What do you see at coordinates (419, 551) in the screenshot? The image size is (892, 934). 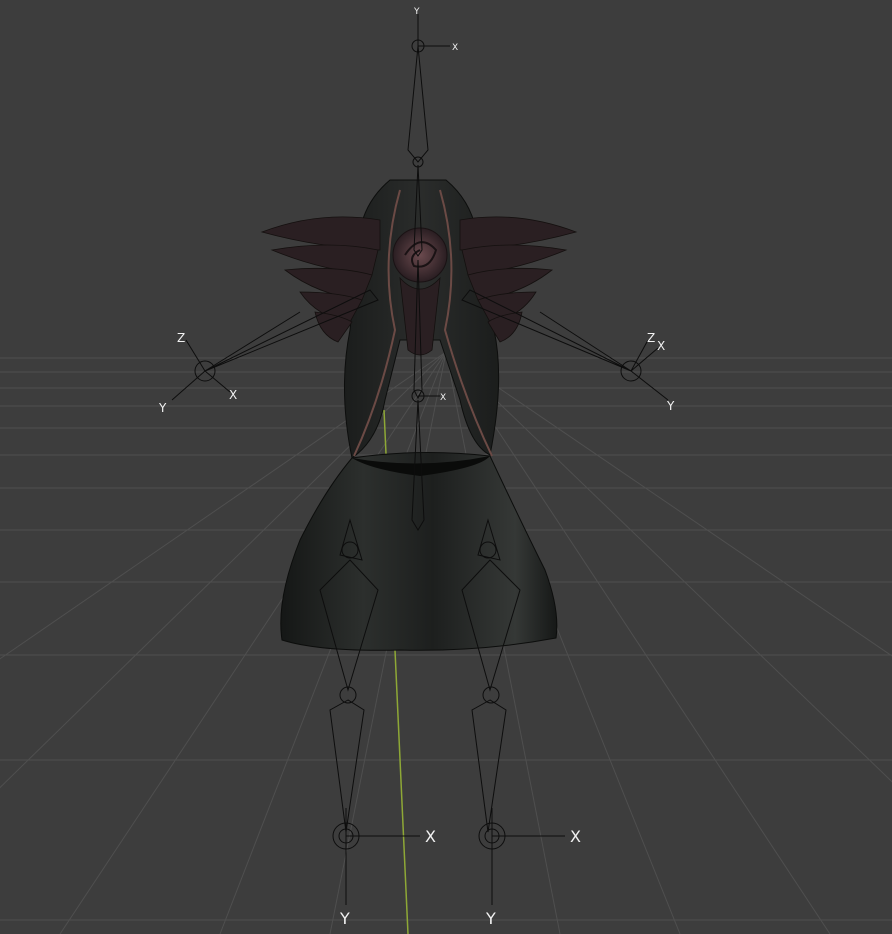 I see `dress-skirt` at bounding box center [419, 551].